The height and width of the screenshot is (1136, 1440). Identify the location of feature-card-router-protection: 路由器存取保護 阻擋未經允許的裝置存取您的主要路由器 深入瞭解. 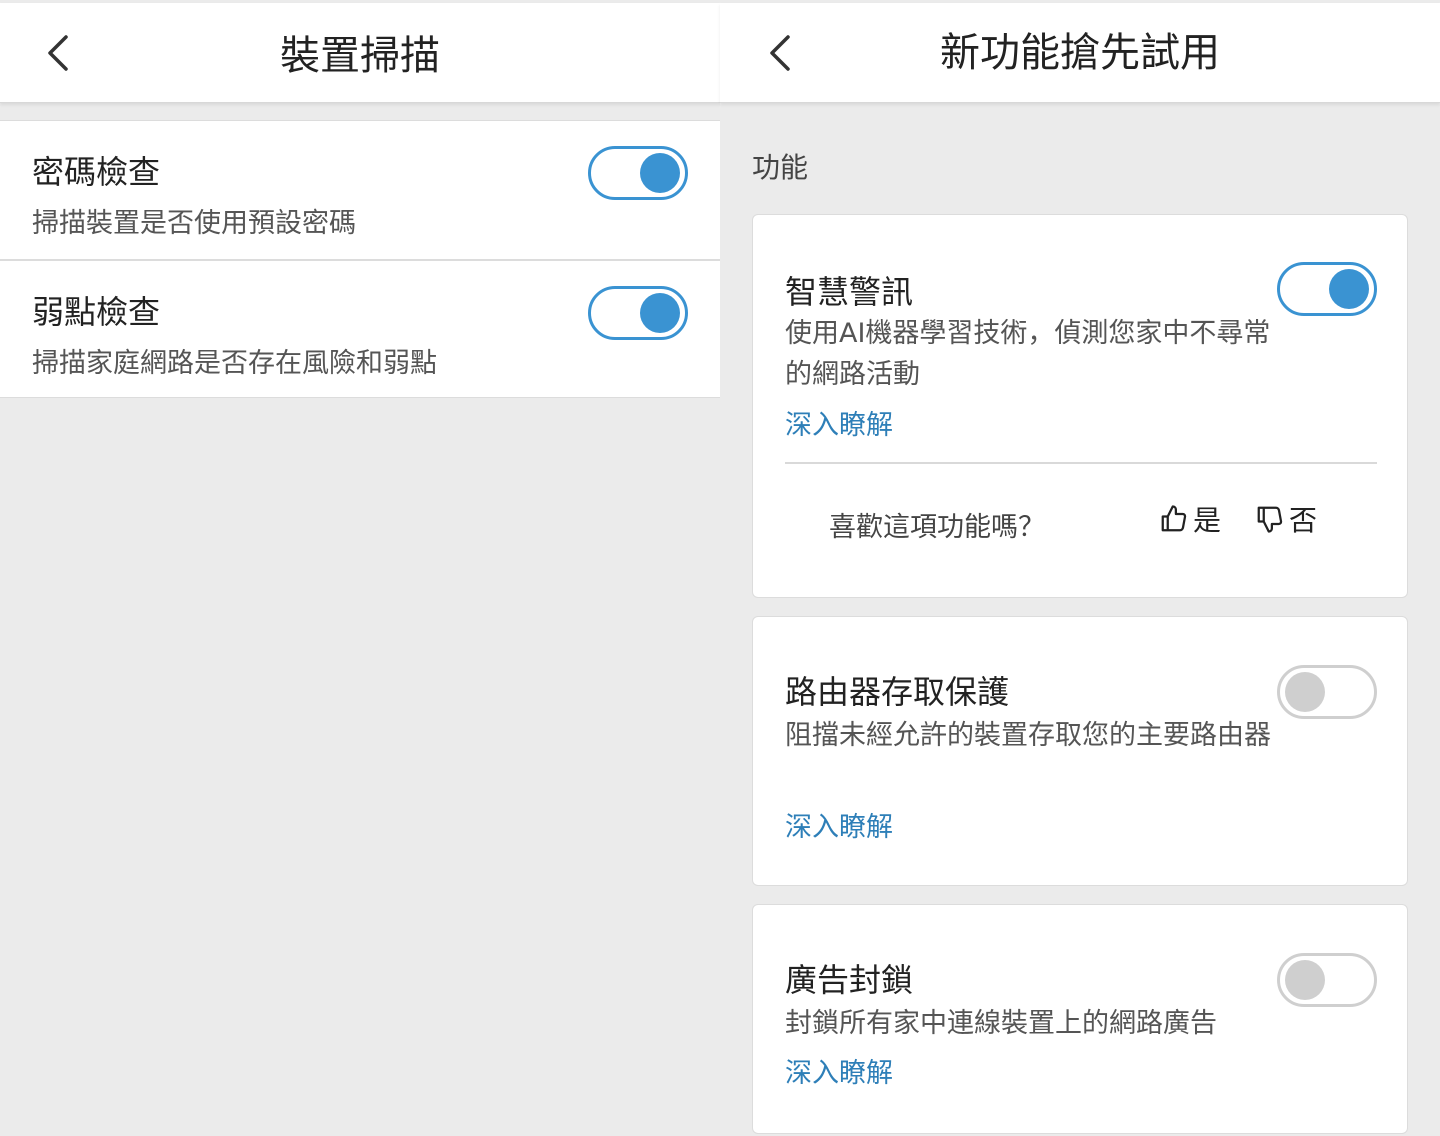
(1080, 751).